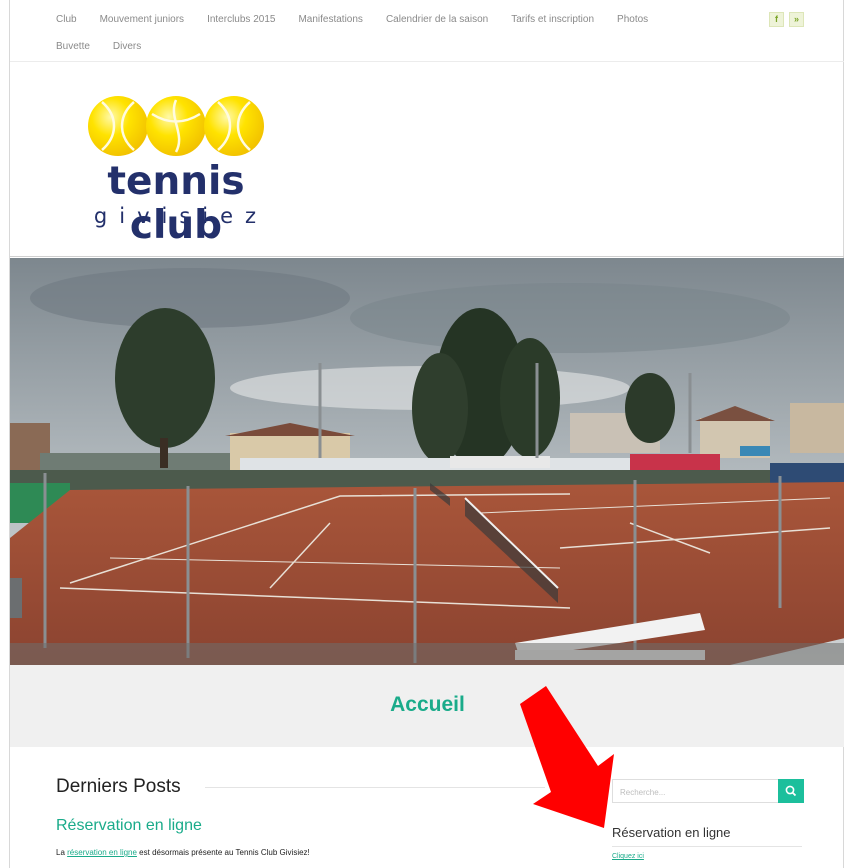 The image size is (844, 868). Describe the element at coordinates (127, 46) in the screenshot. I see `nav-item-divers: Divers` at that location.